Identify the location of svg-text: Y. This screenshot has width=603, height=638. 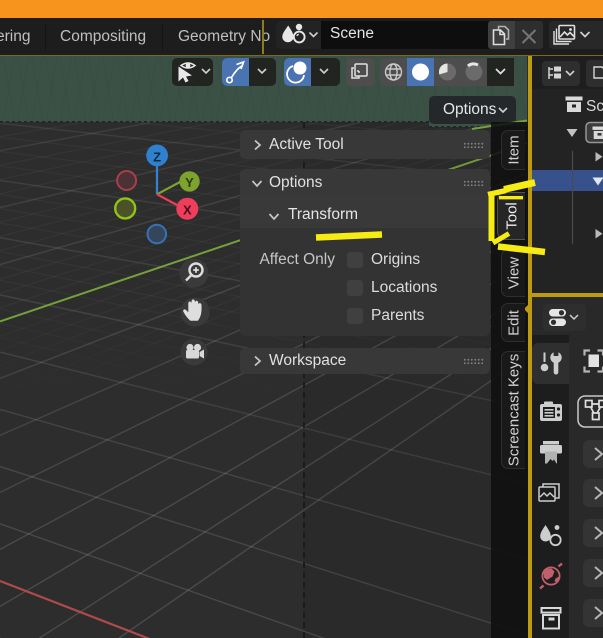
(189, 182).